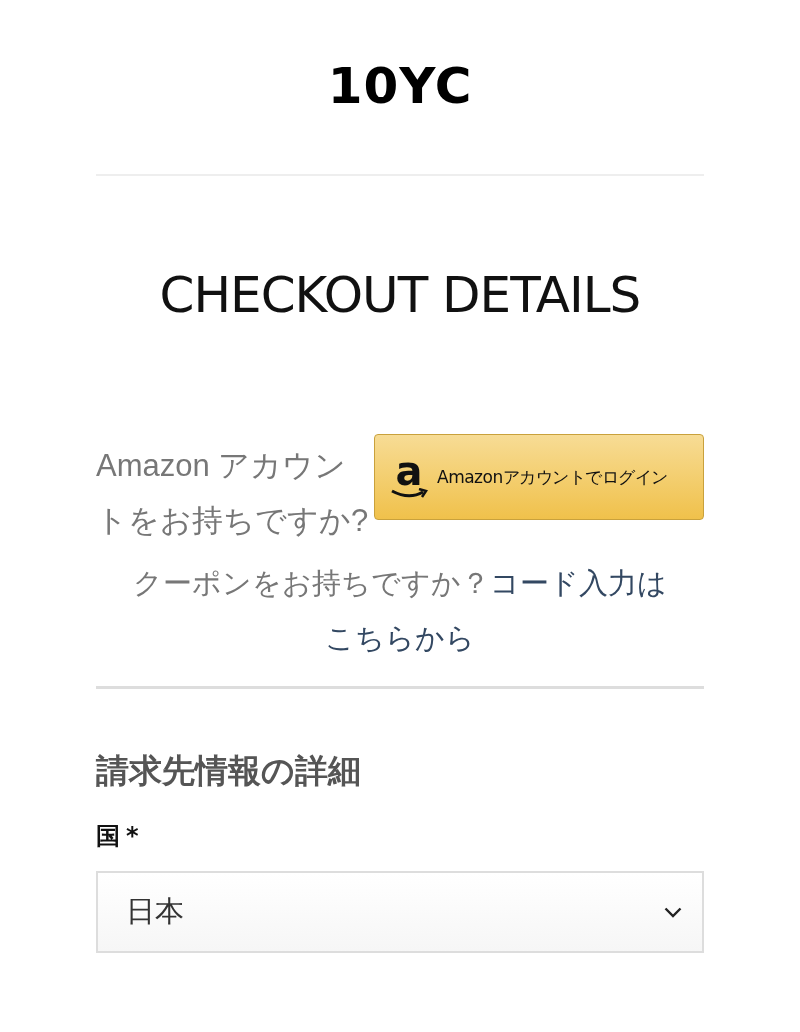 Image resolution: width=800 pixels, height=1032 pixels. I want to click on site-logo: 10YC, so click(400, 58).